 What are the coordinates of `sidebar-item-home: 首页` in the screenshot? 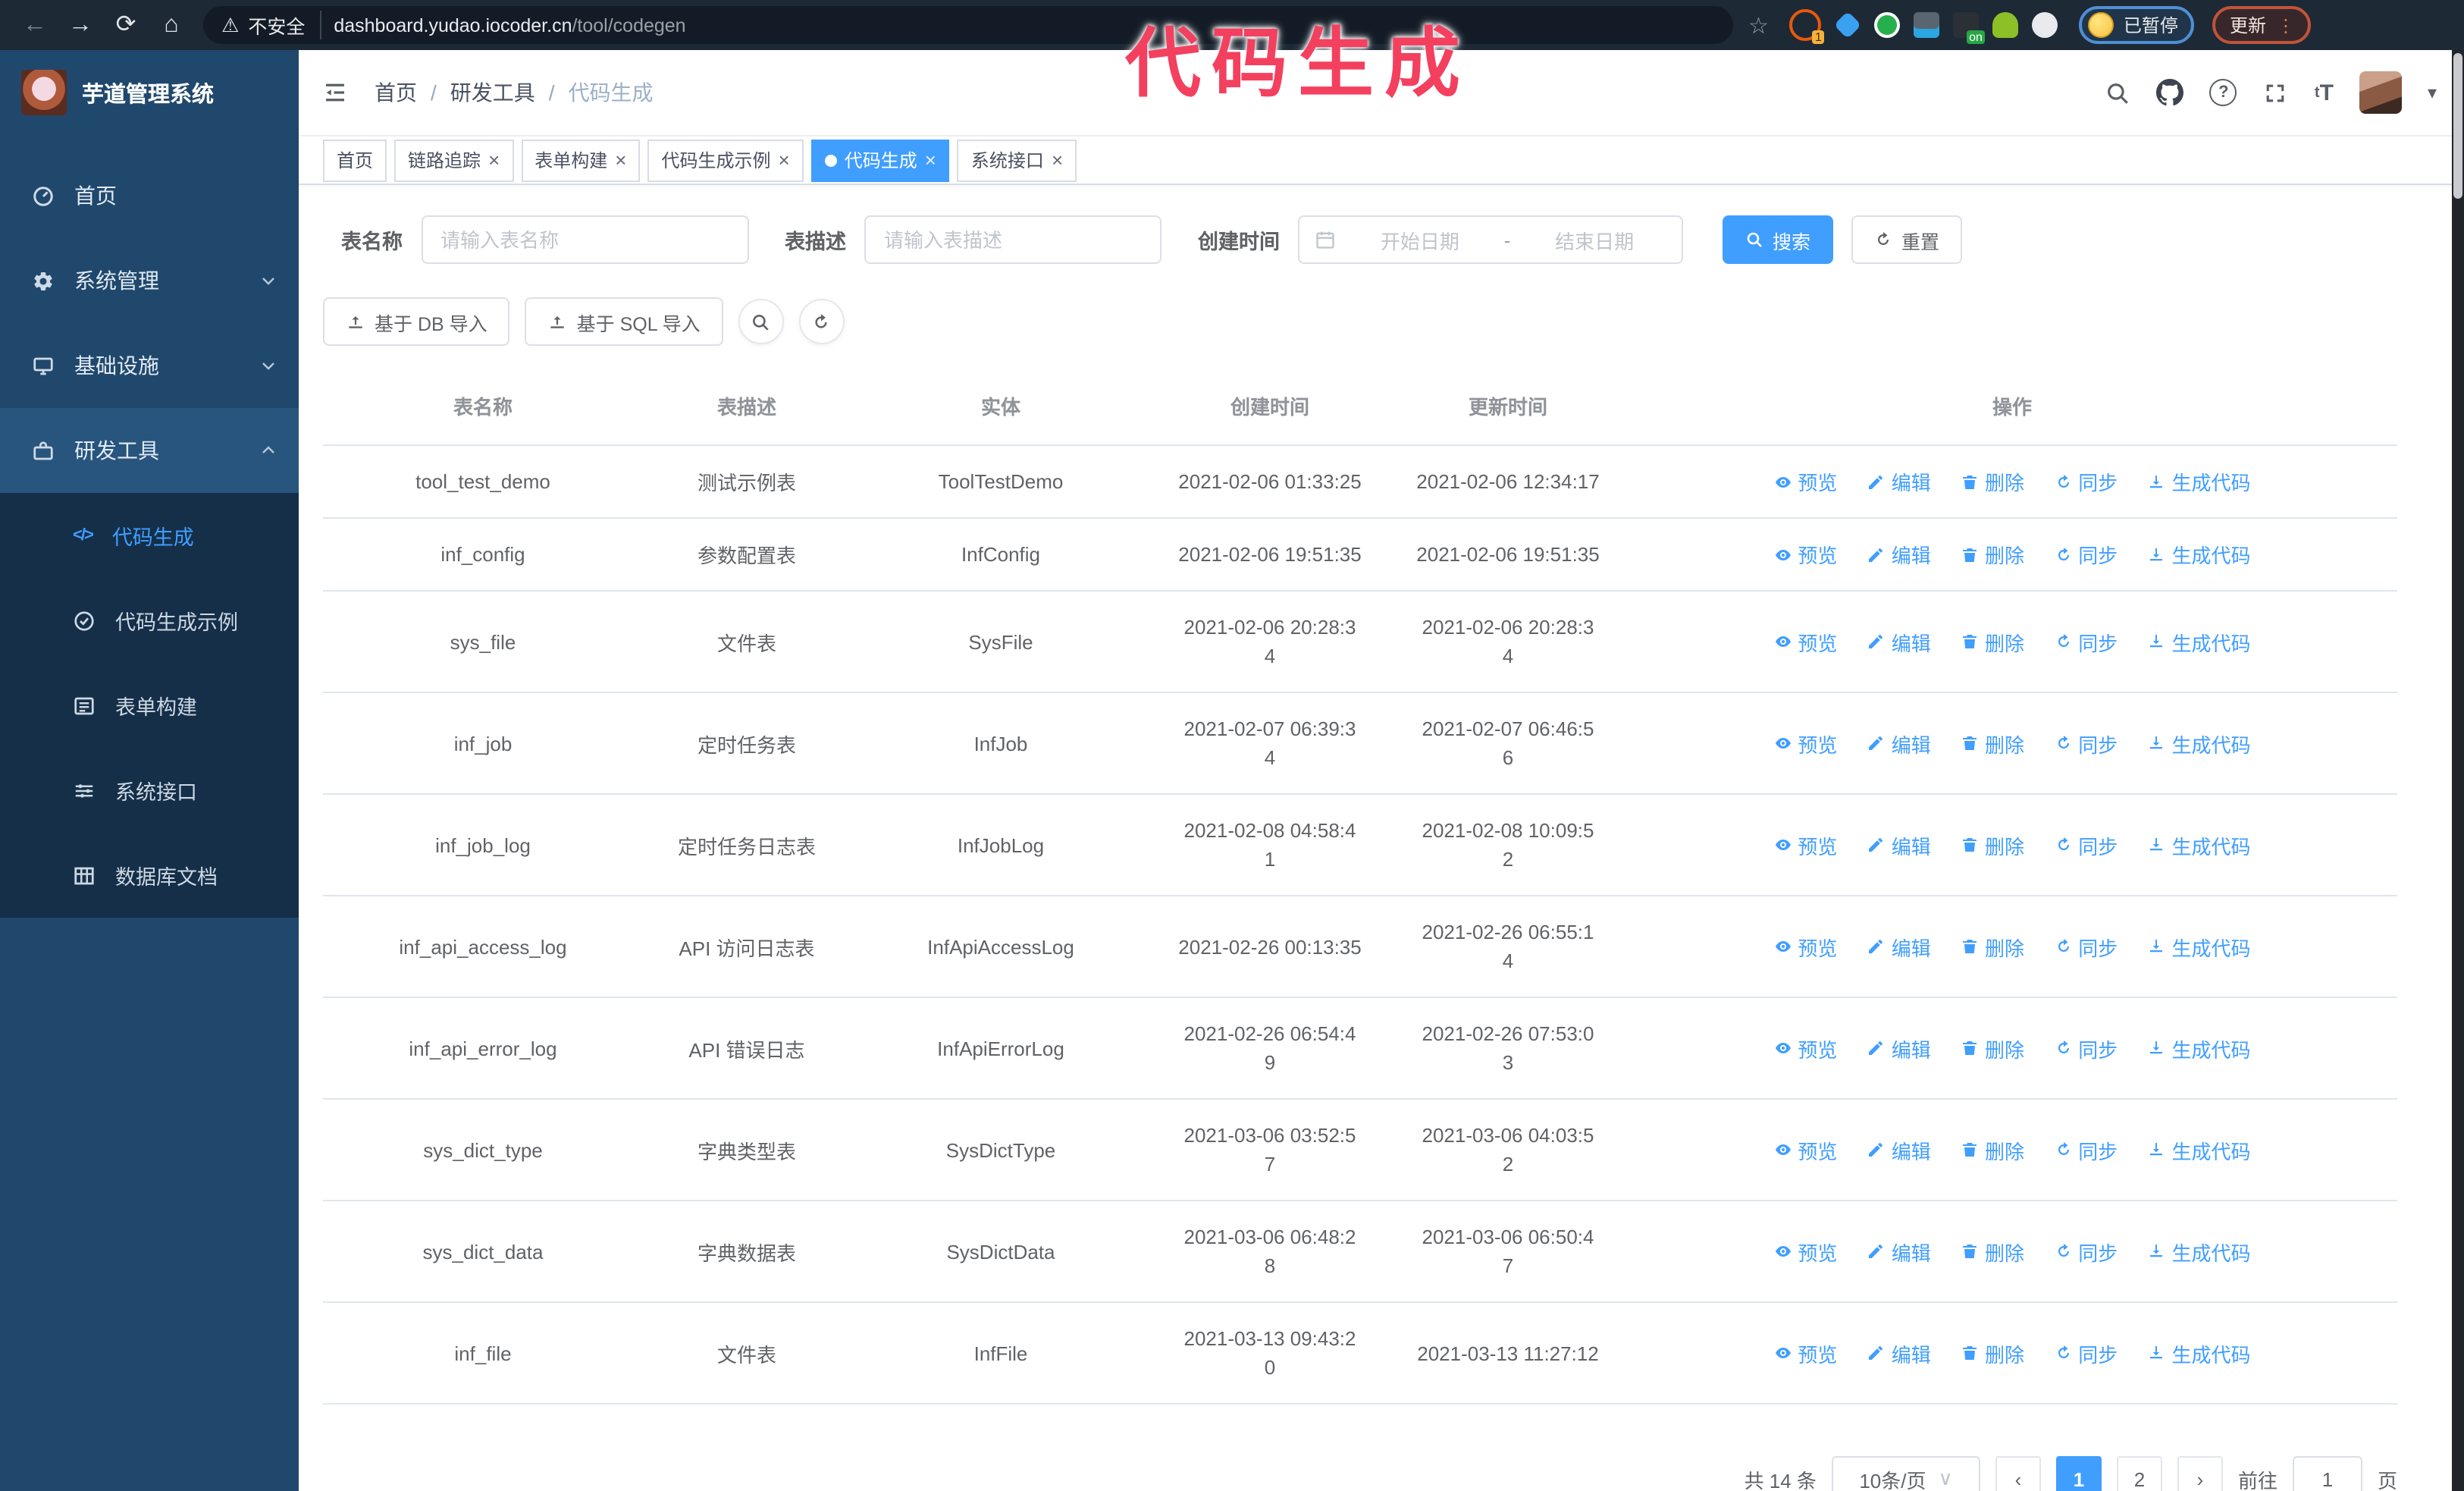 It's located at (150, 195).